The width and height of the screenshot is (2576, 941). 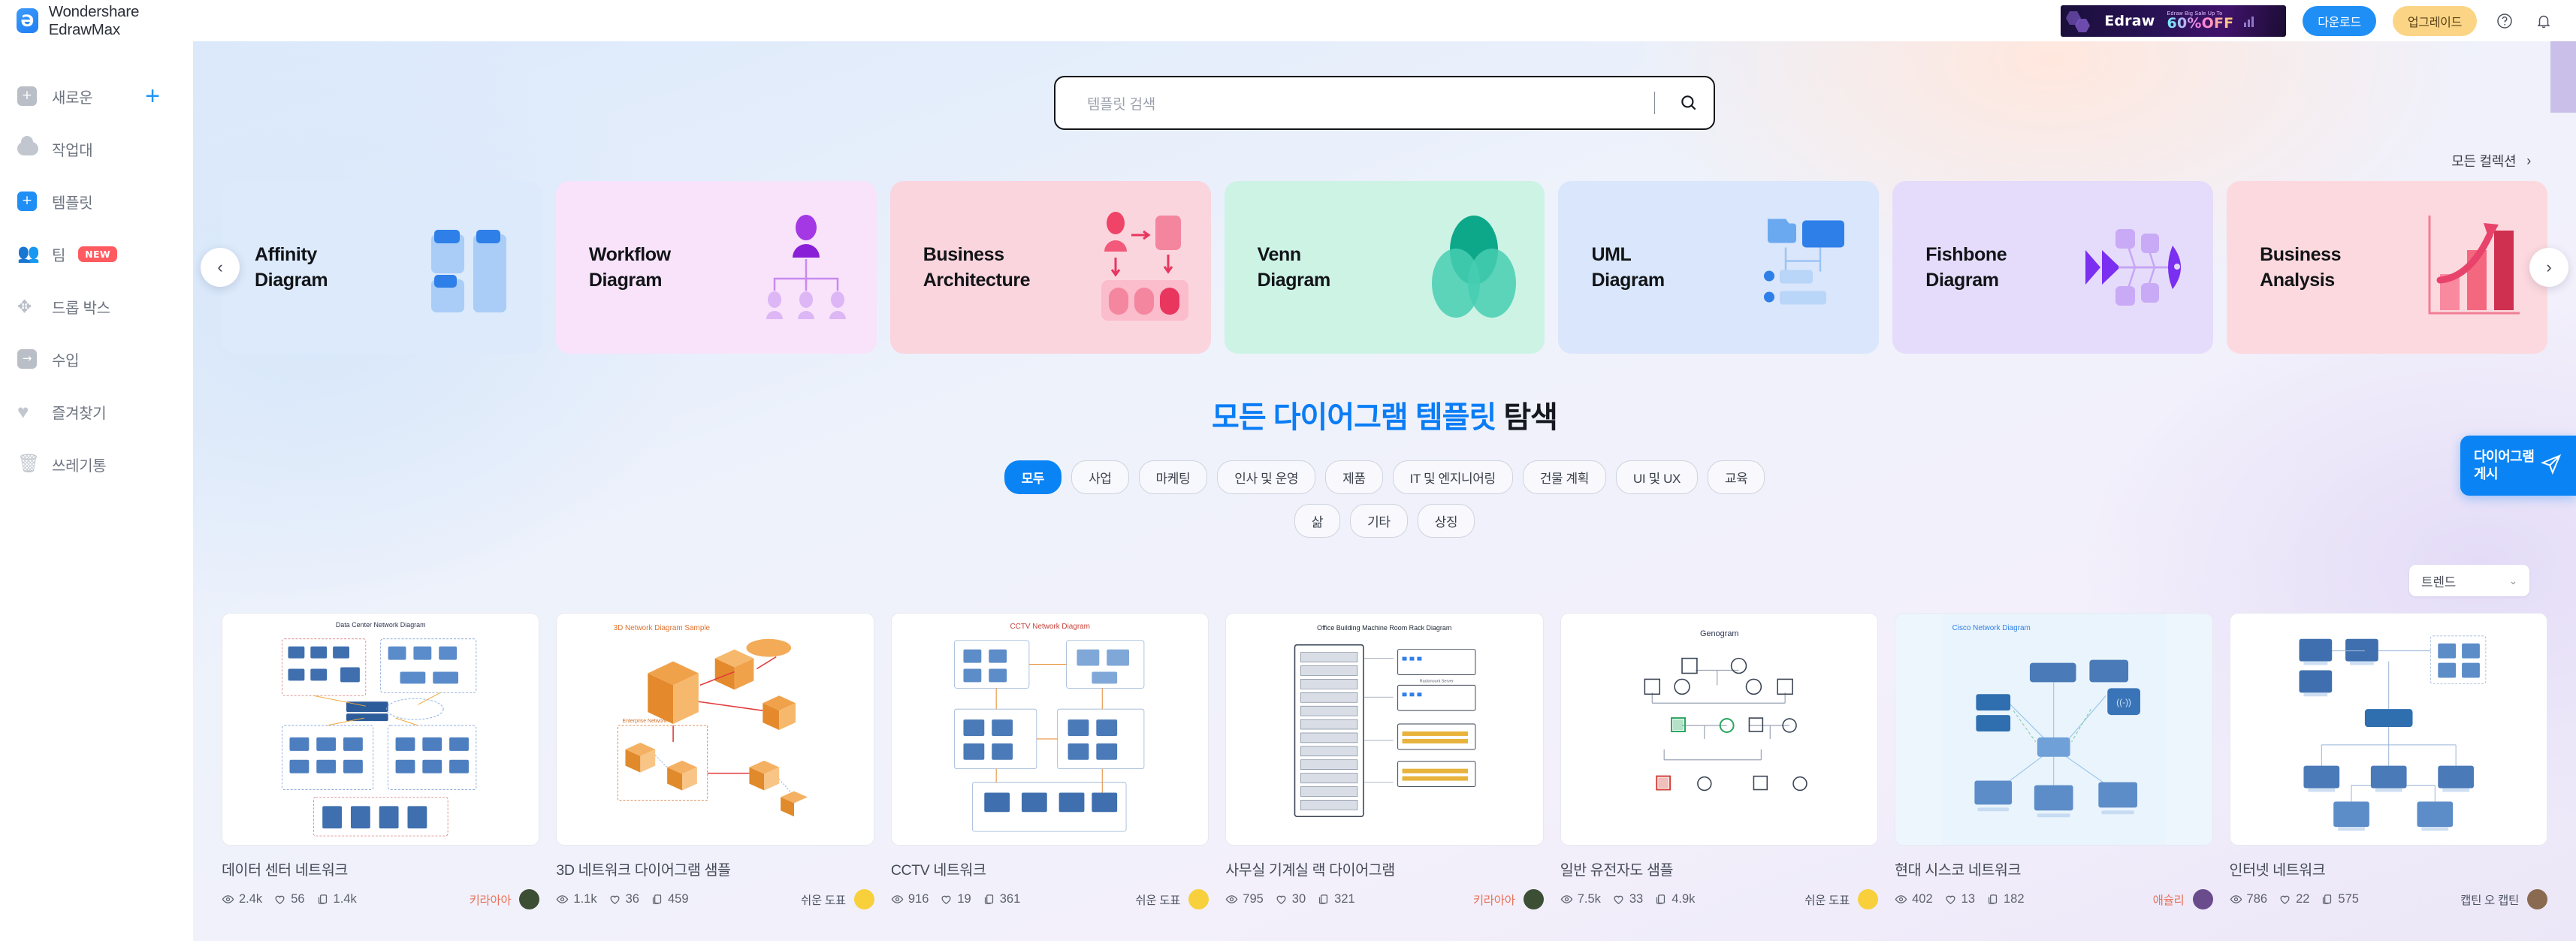 I want to click on search-icon, so click(x=1689, y=103).